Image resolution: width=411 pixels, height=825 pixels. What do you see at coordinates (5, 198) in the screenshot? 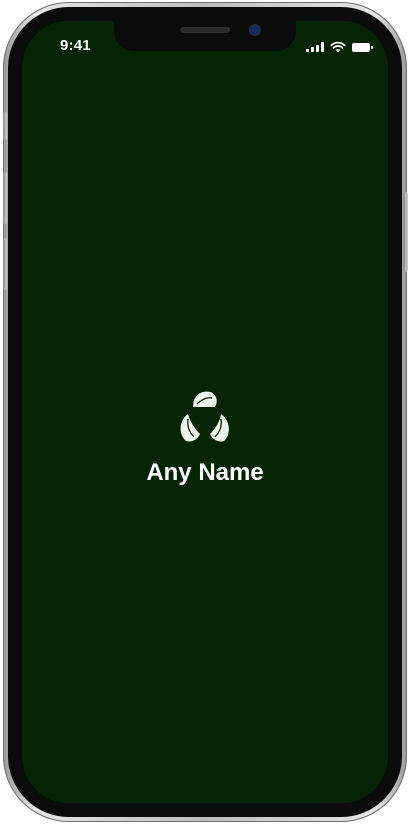
I see `volume-up-button` at bounding box center [5, 198].